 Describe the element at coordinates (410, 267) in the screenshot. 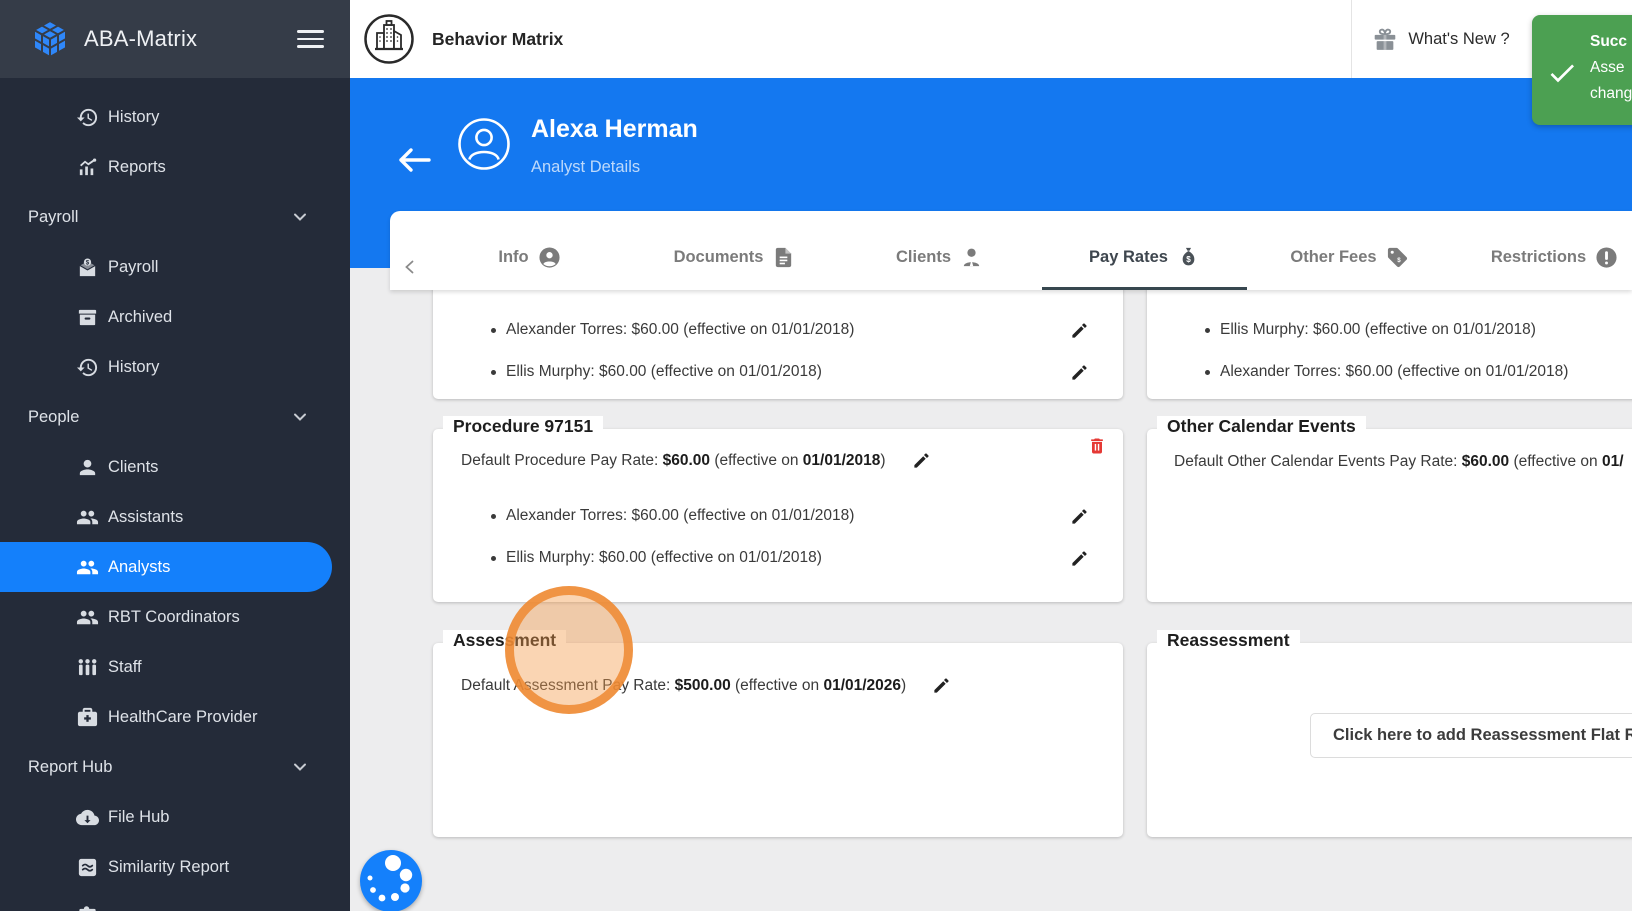

I see `chevron-left-icon` at that location.